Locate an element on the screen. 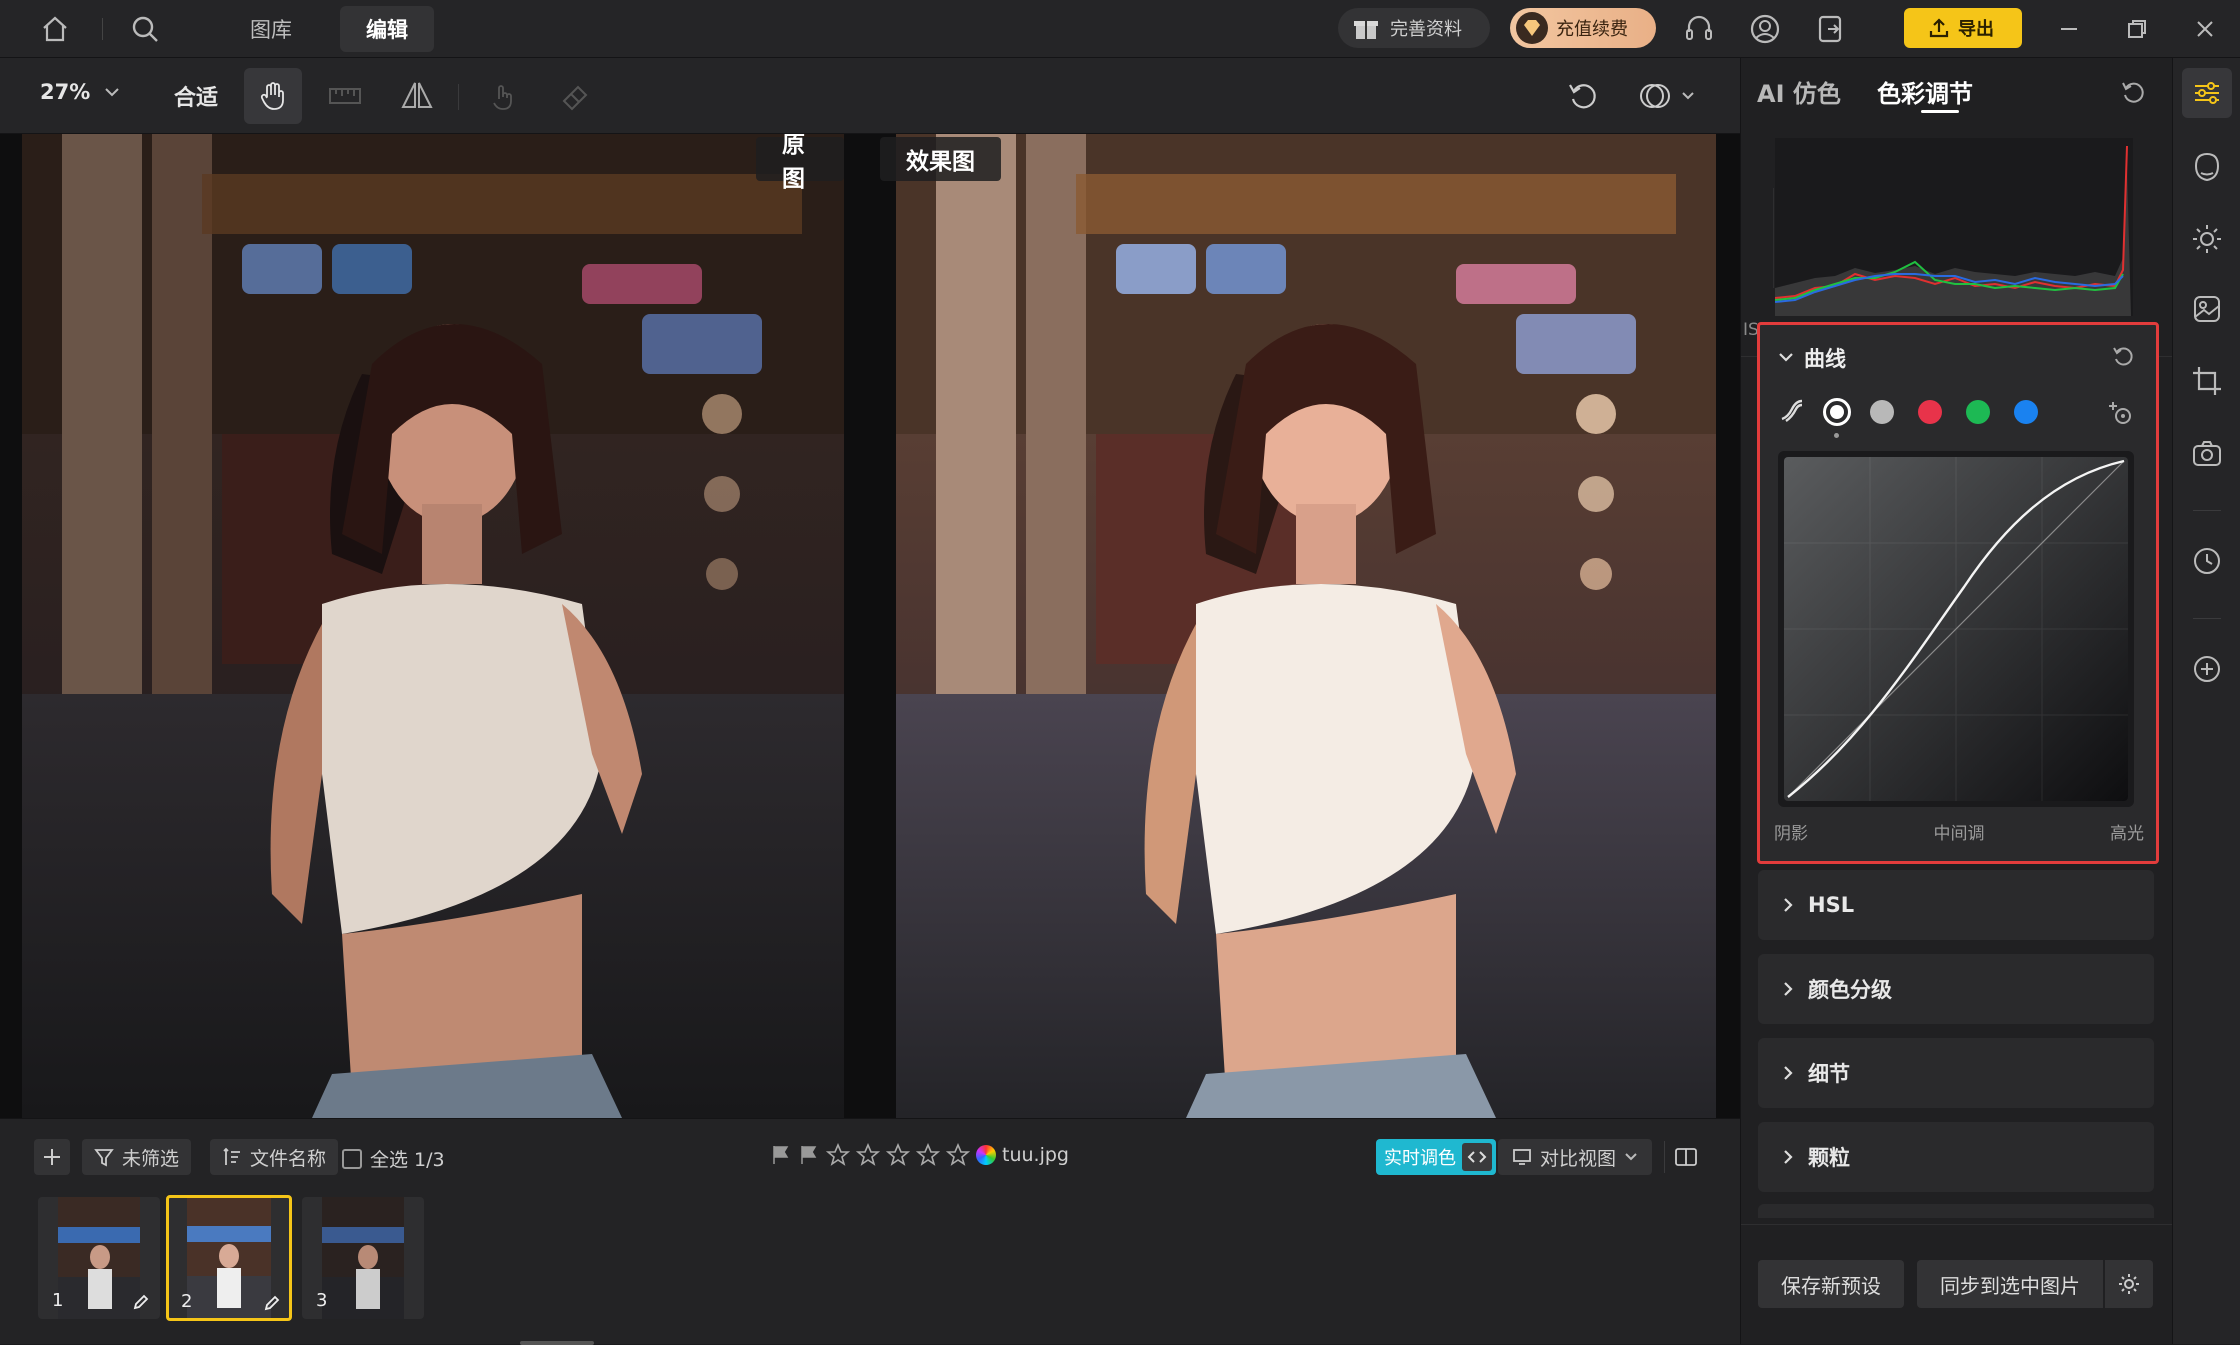 This screenshot has height=1345, width=2240. section-color-grading: 颜色分级 is located at coordinates (1956, 989).